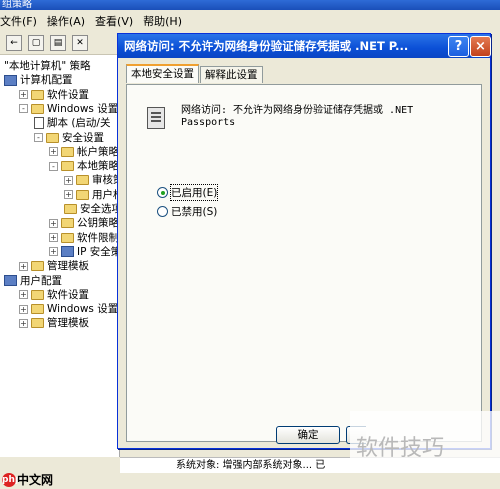 The height and width of the screenshot is (489, 500). Describe the element at coordinates (119, 21) in the screenshot. I see `menu-view: 查看(V)` at that location.